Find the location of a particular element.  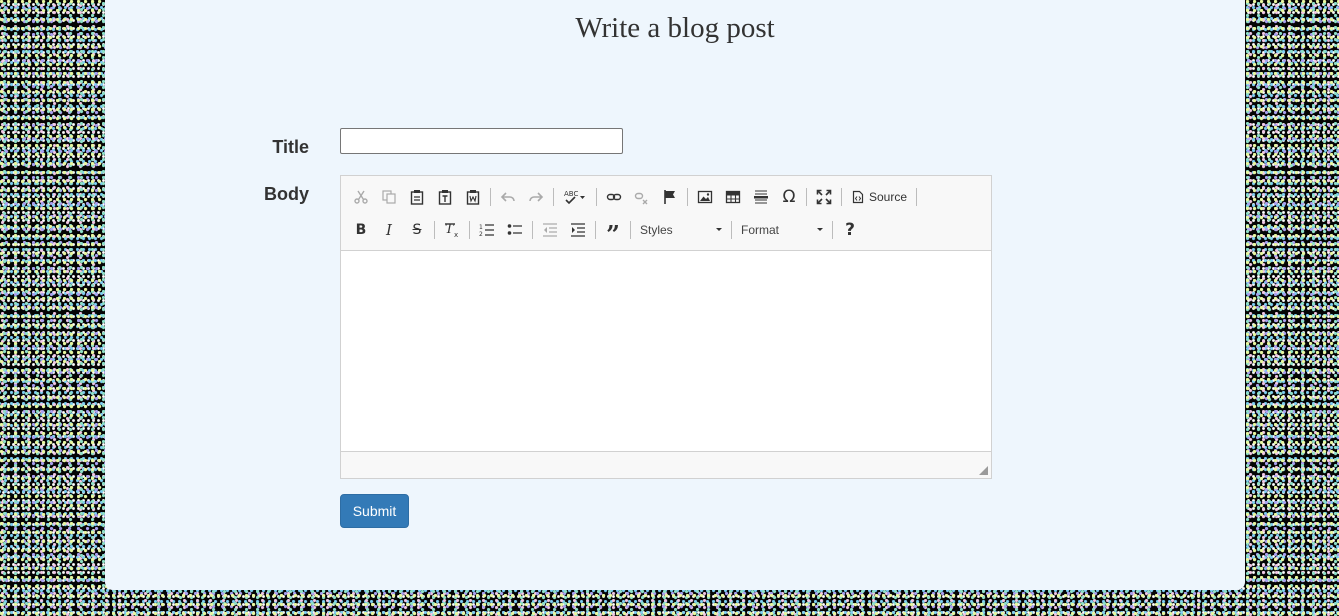

svg-text: x is located at coordinates (456, 234).